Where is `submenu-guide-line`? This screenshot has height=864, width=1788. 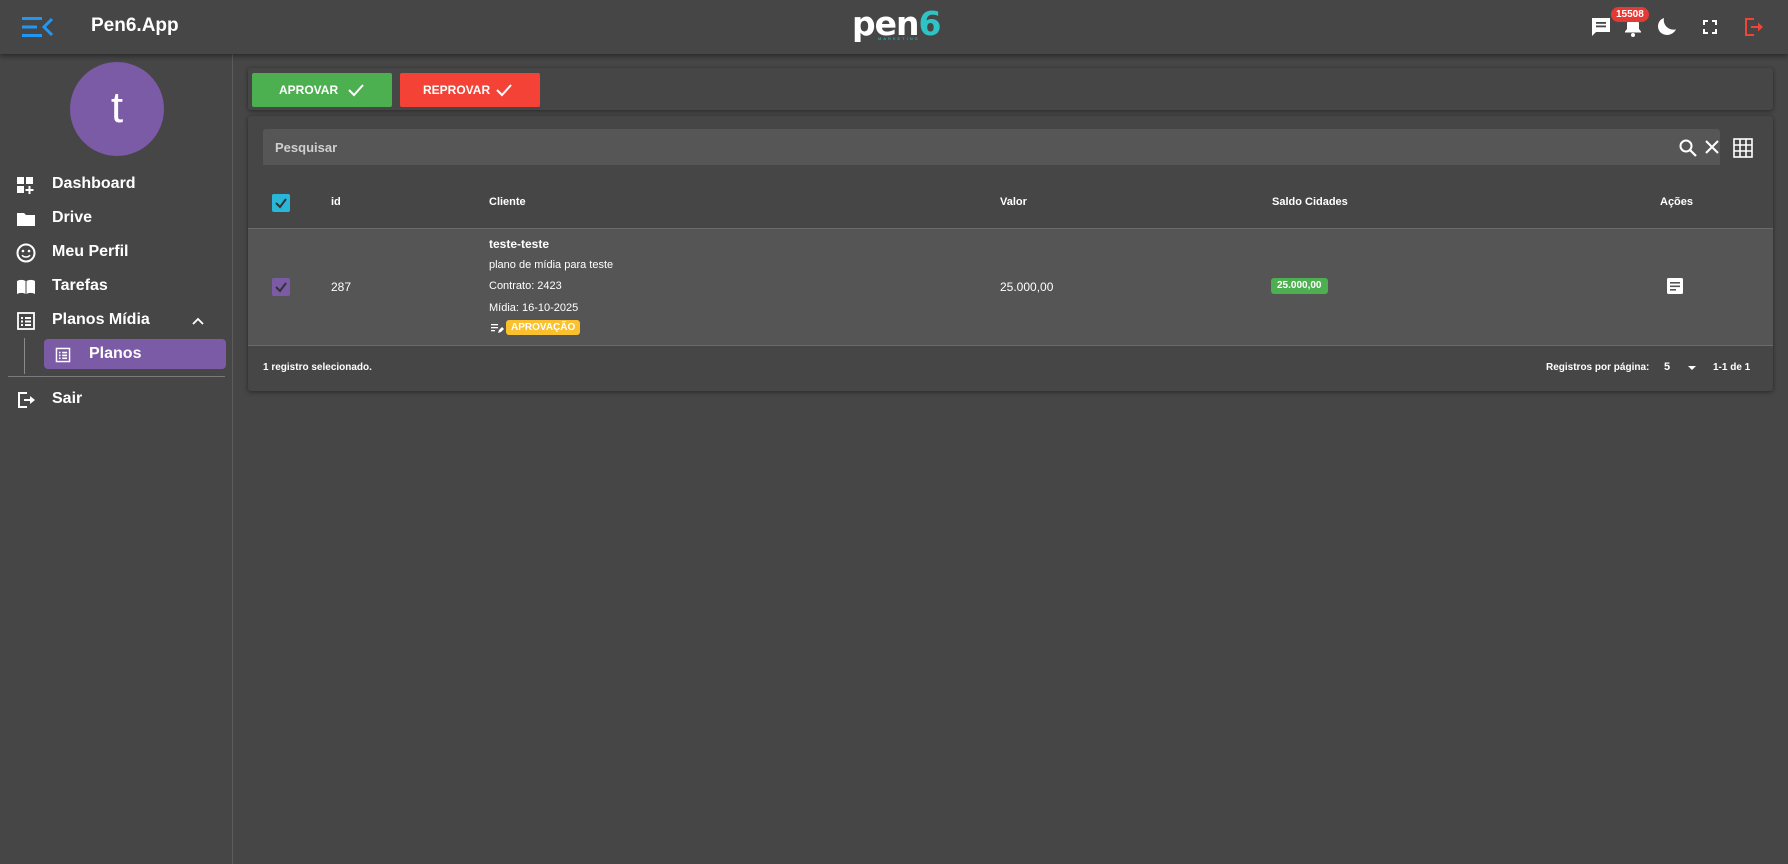
submenu-guide-line is located at coordinates (24, 356).